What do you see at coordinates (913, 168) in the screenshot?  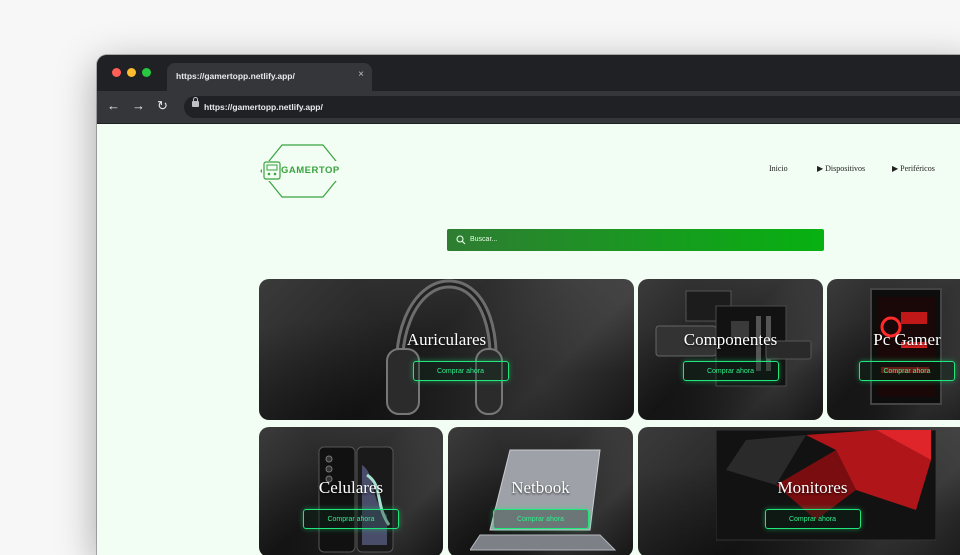 I see `nav-perifericos: ▶ Periféricos` at bounding box center [913, 168].